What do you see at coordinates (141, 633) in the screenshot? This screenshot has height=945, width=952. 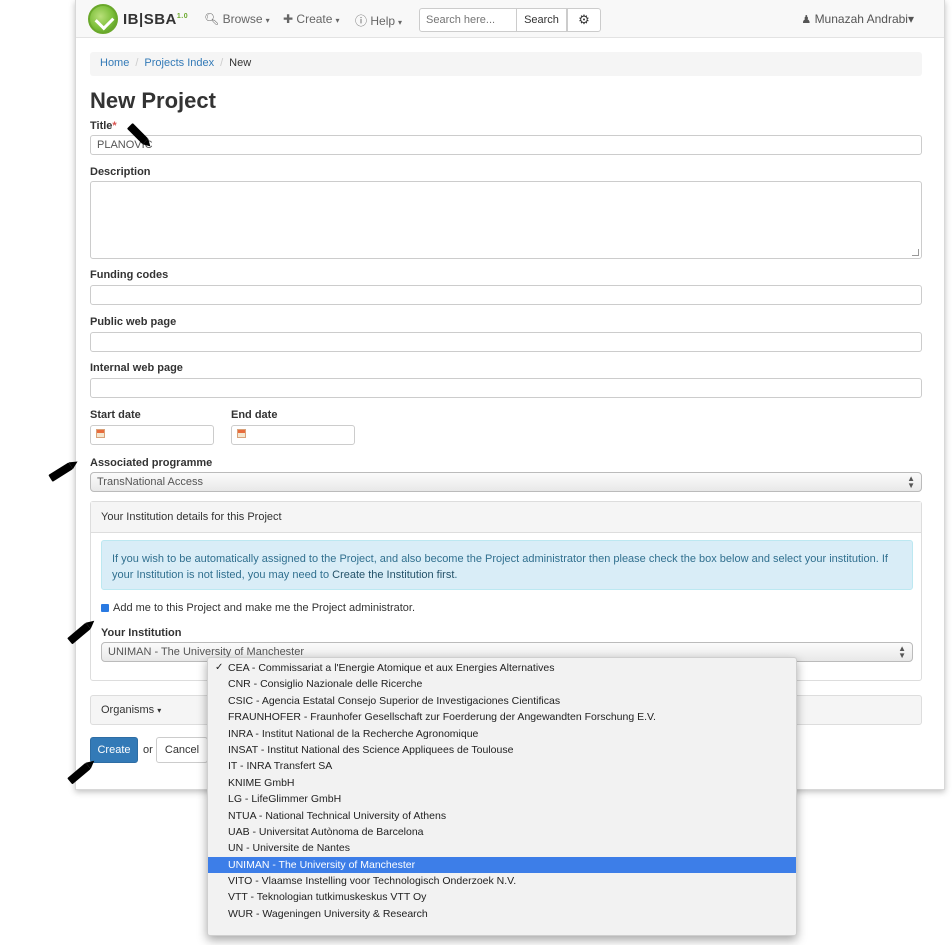 I see `your-institution-label: Your Institution` at bounding box center [141, 633].